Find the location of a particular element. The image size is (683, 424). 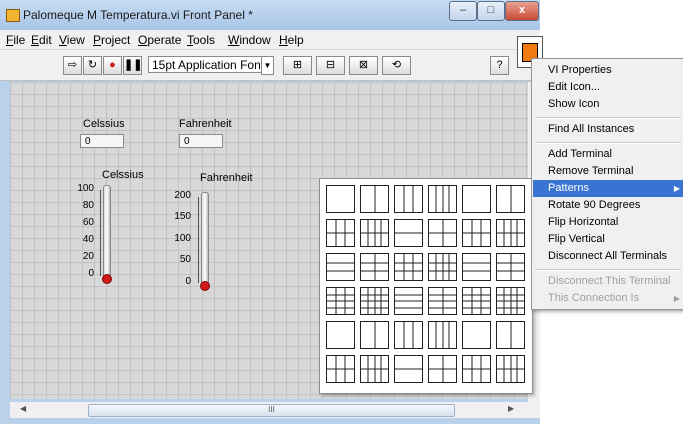

distribute-objects-icon: ⊟ is located at coordinates (330, 65).